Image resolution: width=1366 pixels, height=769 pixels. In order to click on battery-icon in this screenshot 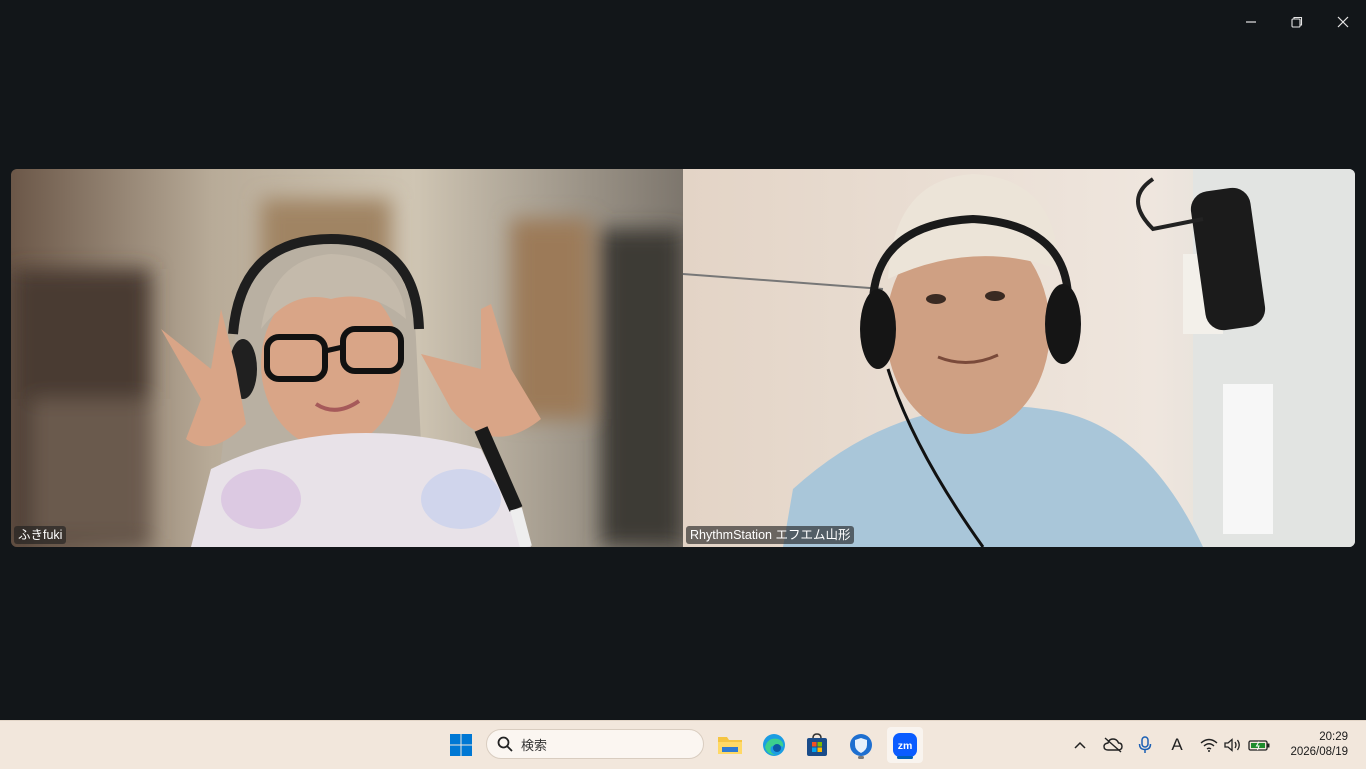, I will do `click(1259, 745)`.